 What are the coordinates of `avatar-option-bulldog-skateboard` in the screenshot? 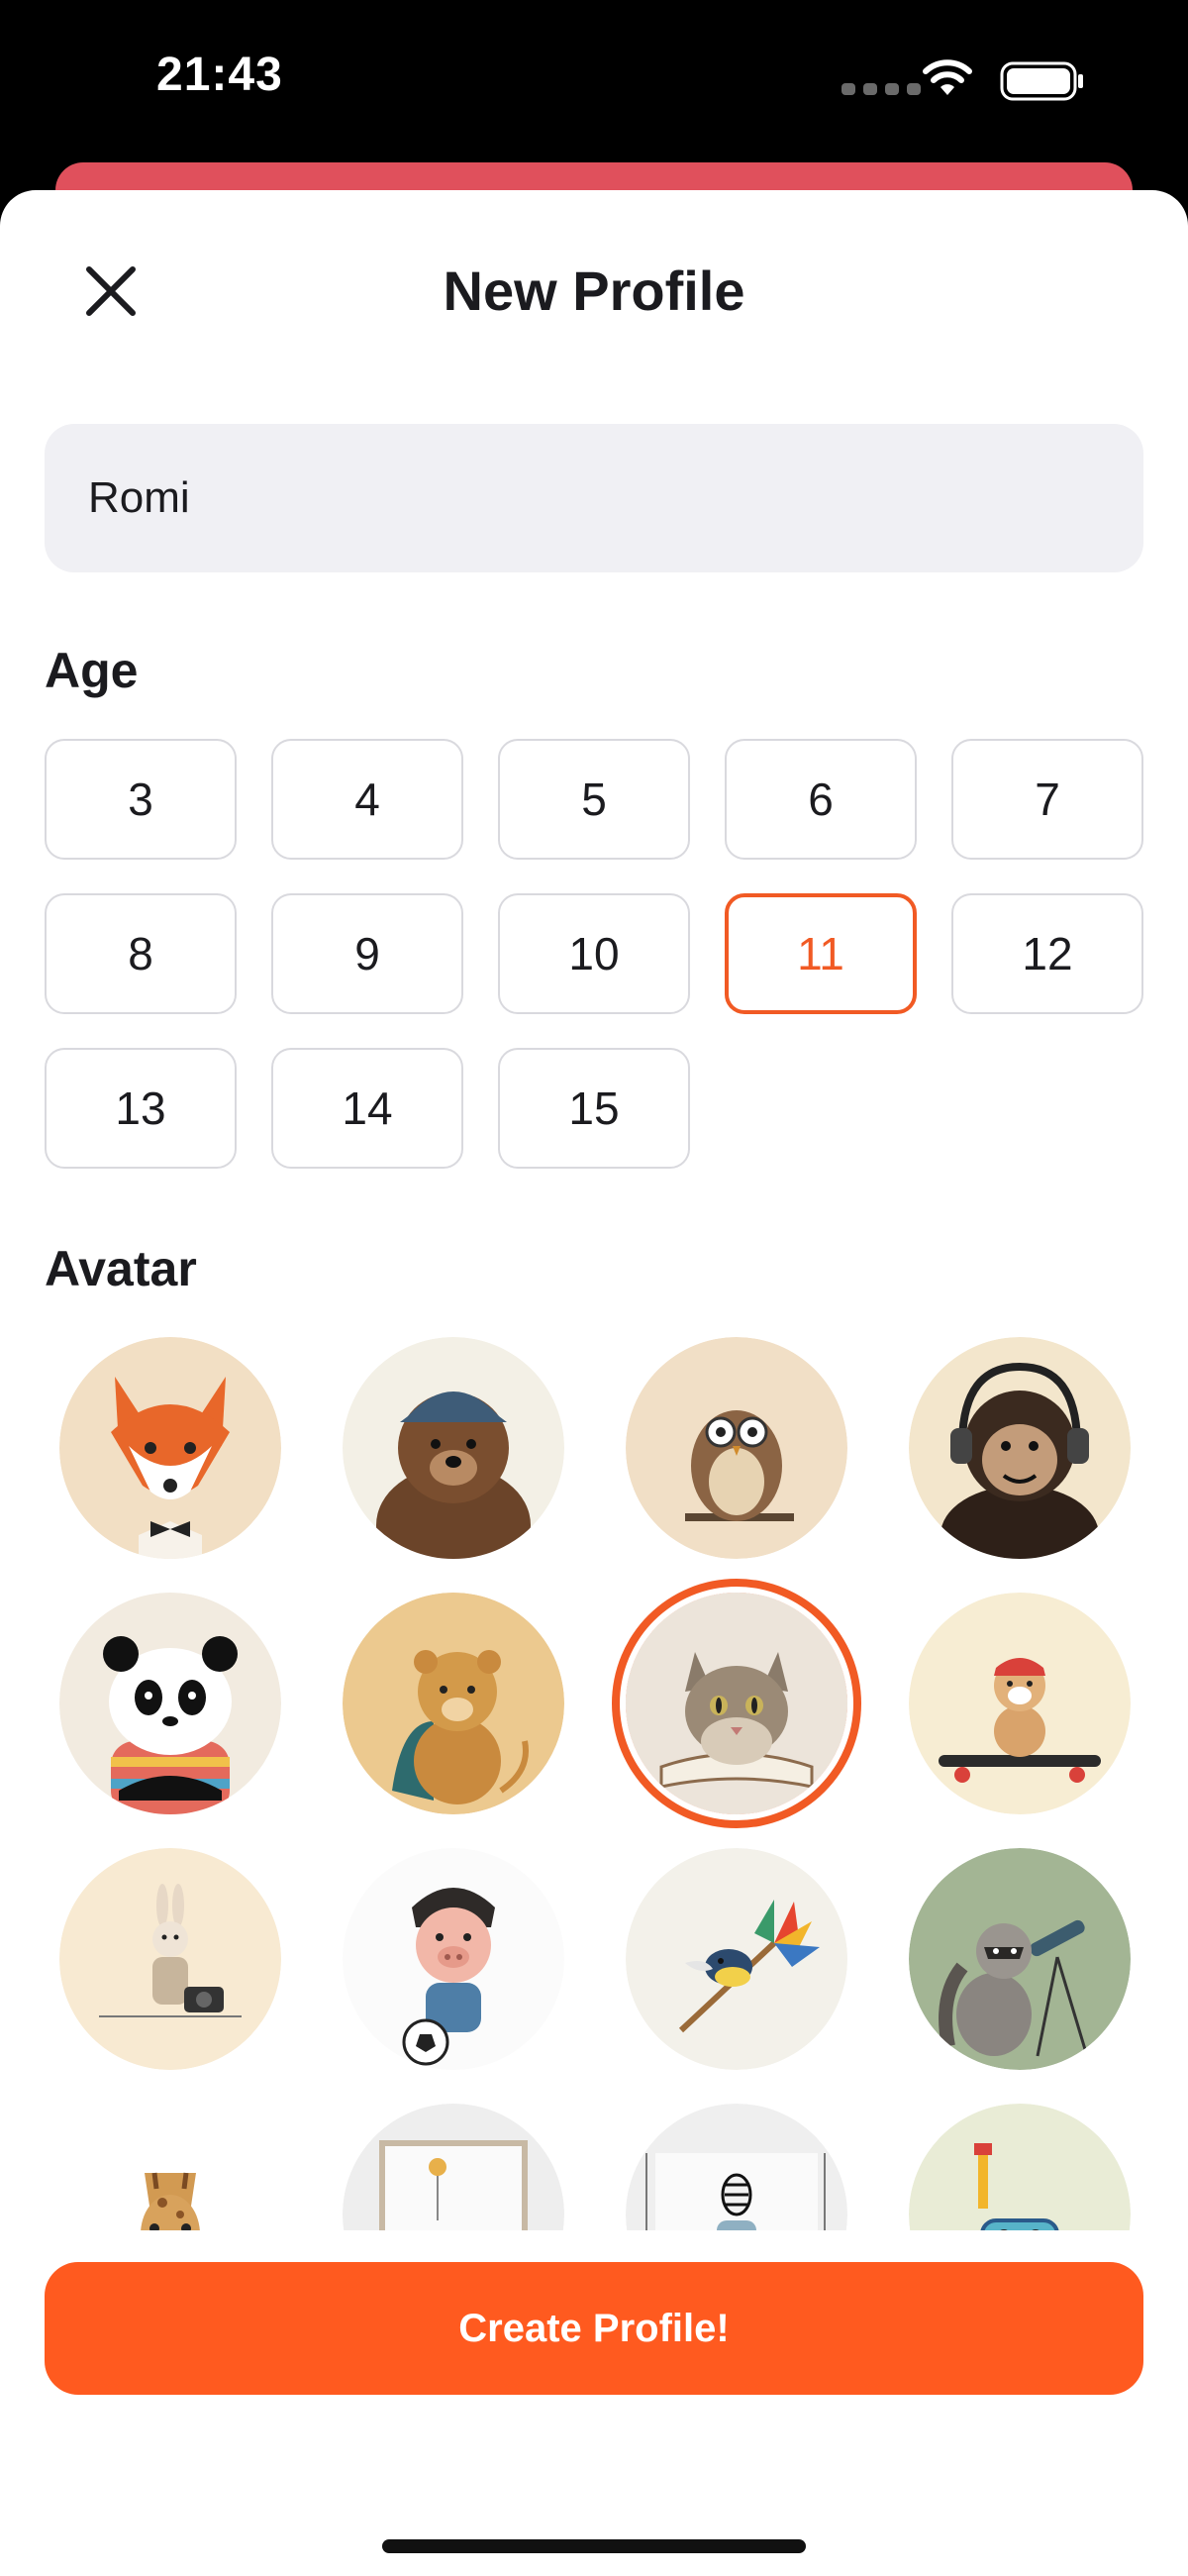 It's located at (1020, 1703).